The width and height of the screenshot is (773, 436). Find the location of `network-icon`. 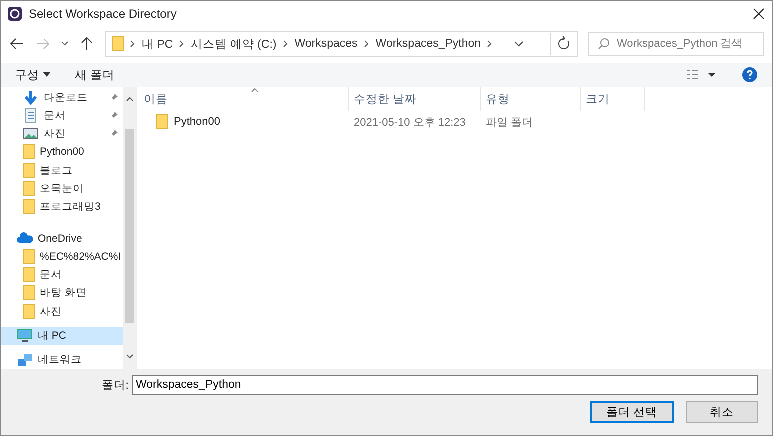

network-icon is located at coordinates (25, 360).